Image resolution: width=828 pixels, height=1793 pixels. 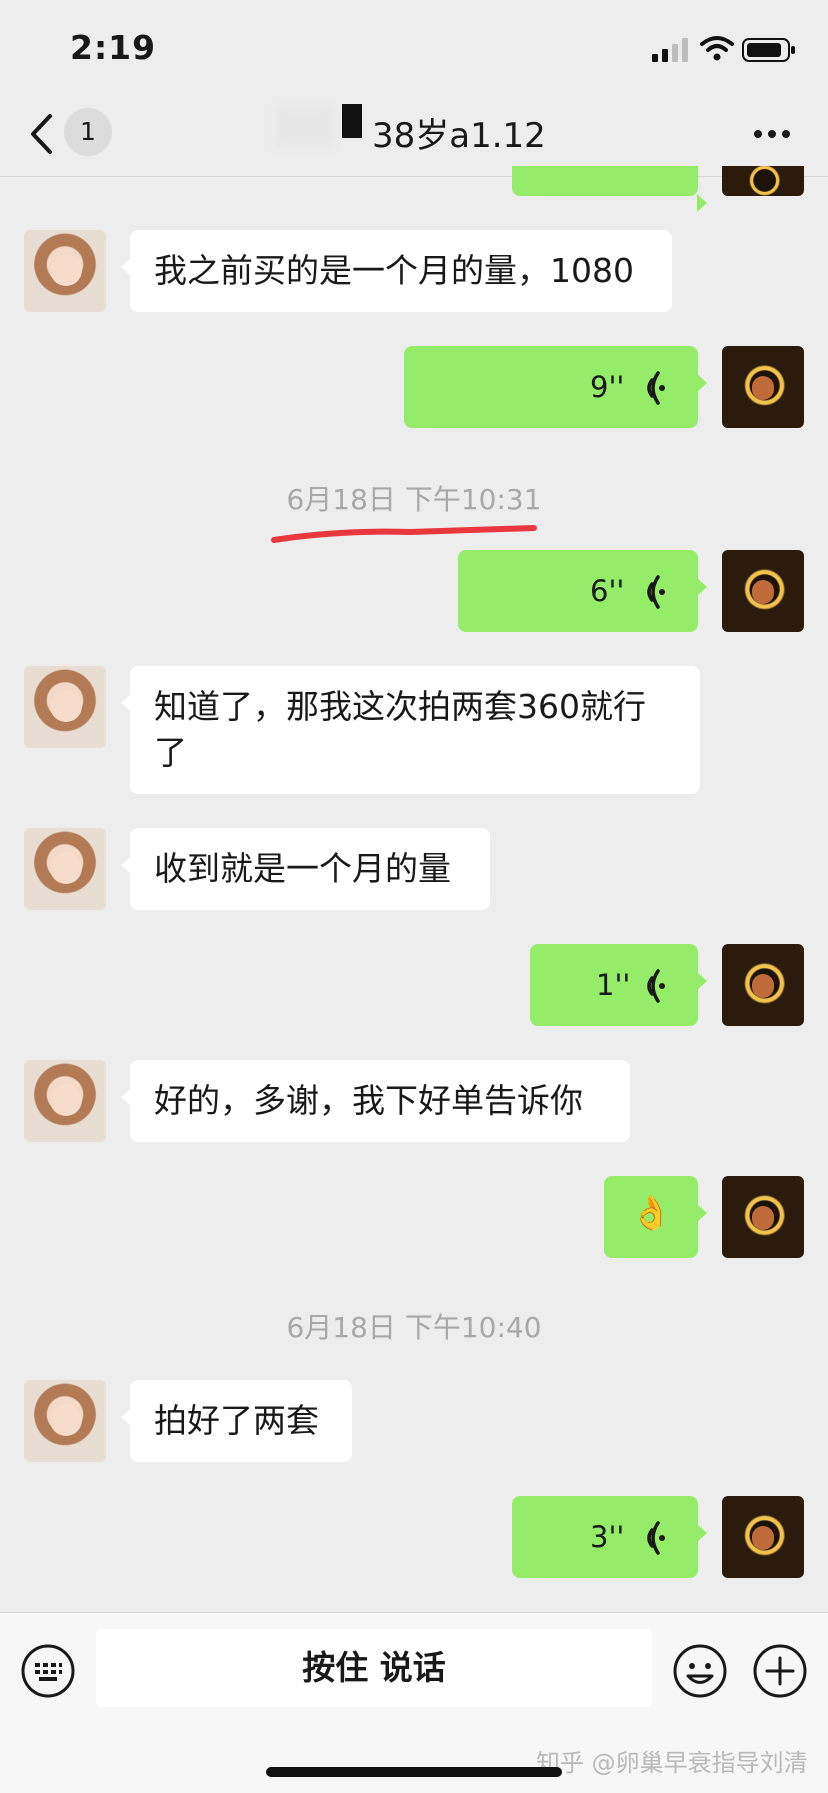 I want to click on partial-voice-bubble, so click(x=609, y=189).